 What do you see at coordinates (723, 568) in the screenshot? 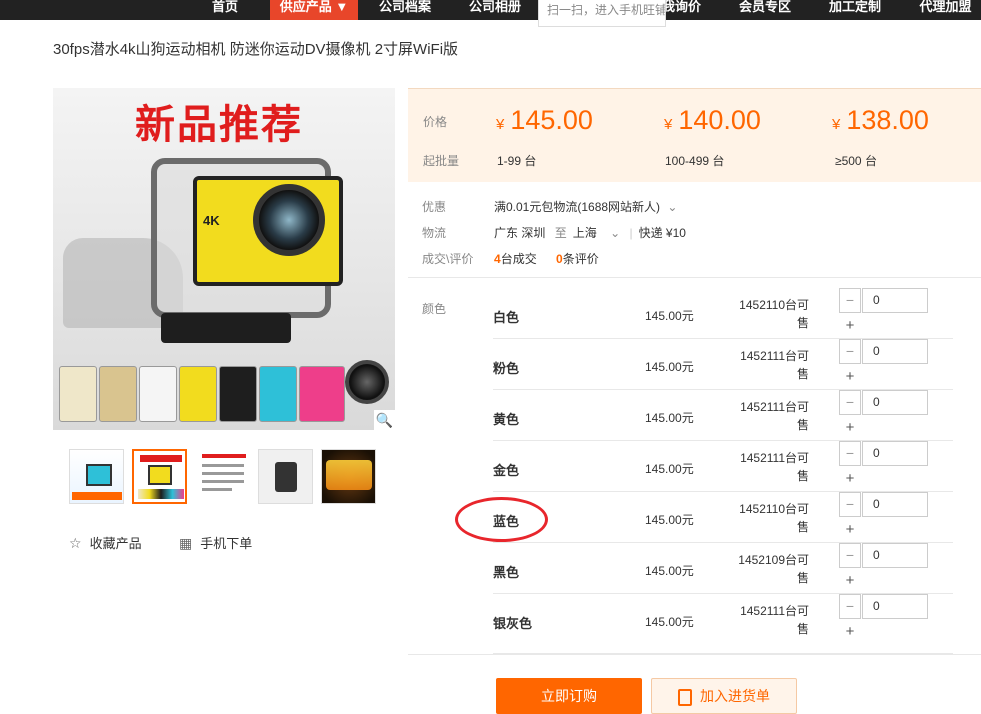
I see `sku-row-black: 黑色 145.00元 1452109台可售 − 0 +` at bounding box center [723, 568].